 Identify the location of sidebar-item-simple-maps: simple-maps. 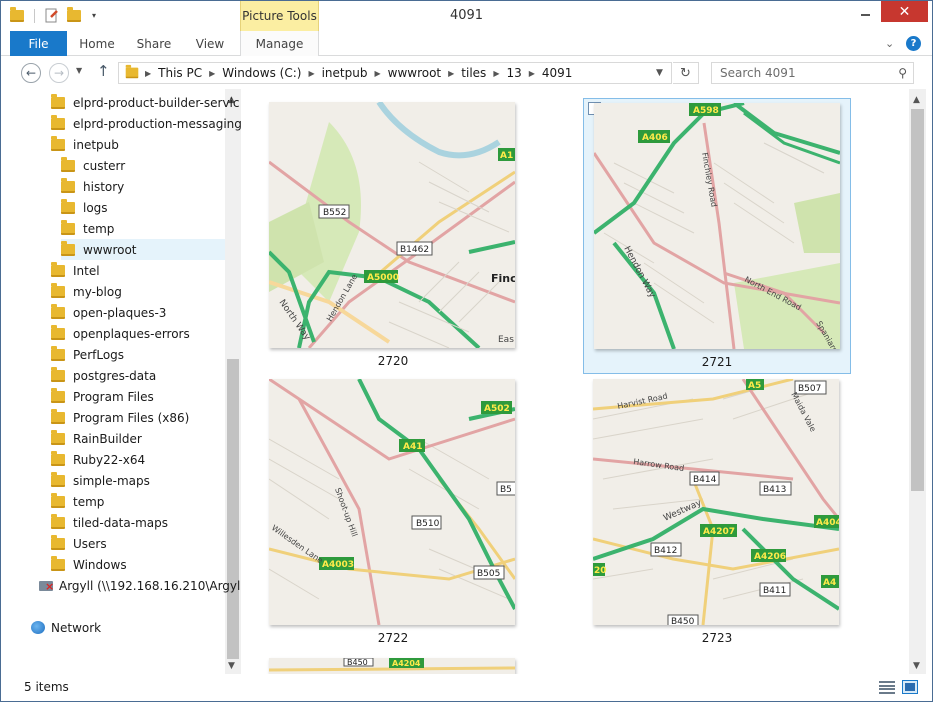
(100, 480).